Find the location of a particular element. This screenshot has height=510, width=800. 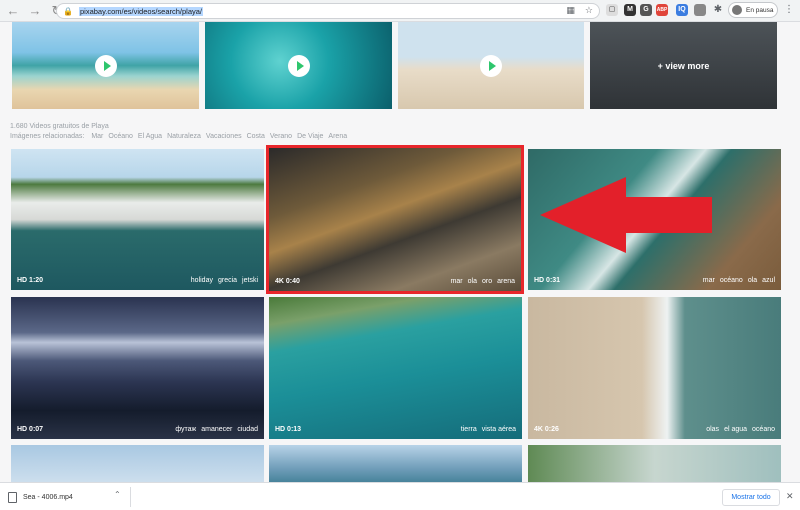

video-tag: azul is located at coordinates (768, 280).